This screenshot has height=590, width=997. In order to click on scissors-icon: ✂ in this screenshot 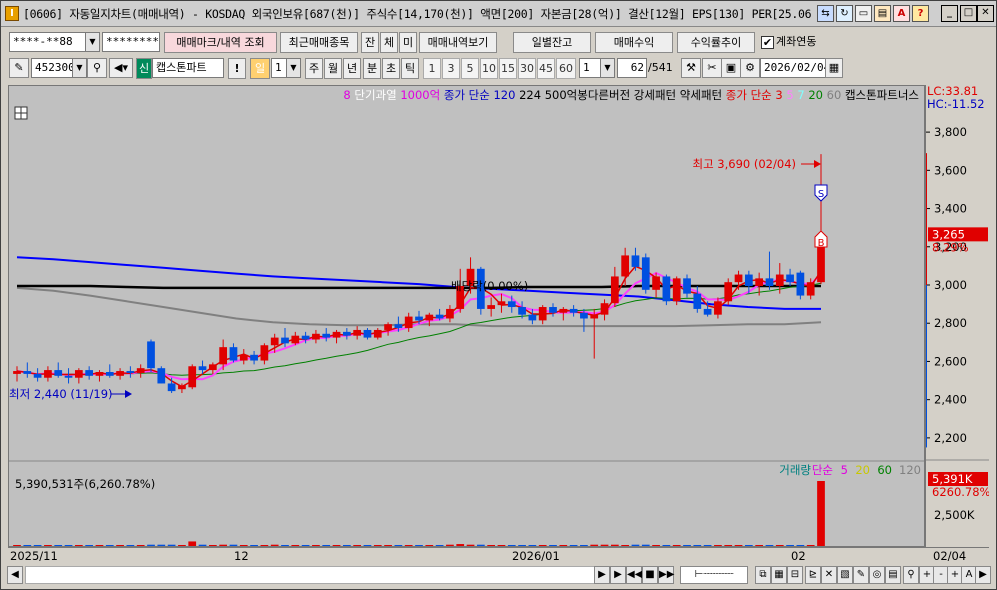, I will do `click(712, 68)`.